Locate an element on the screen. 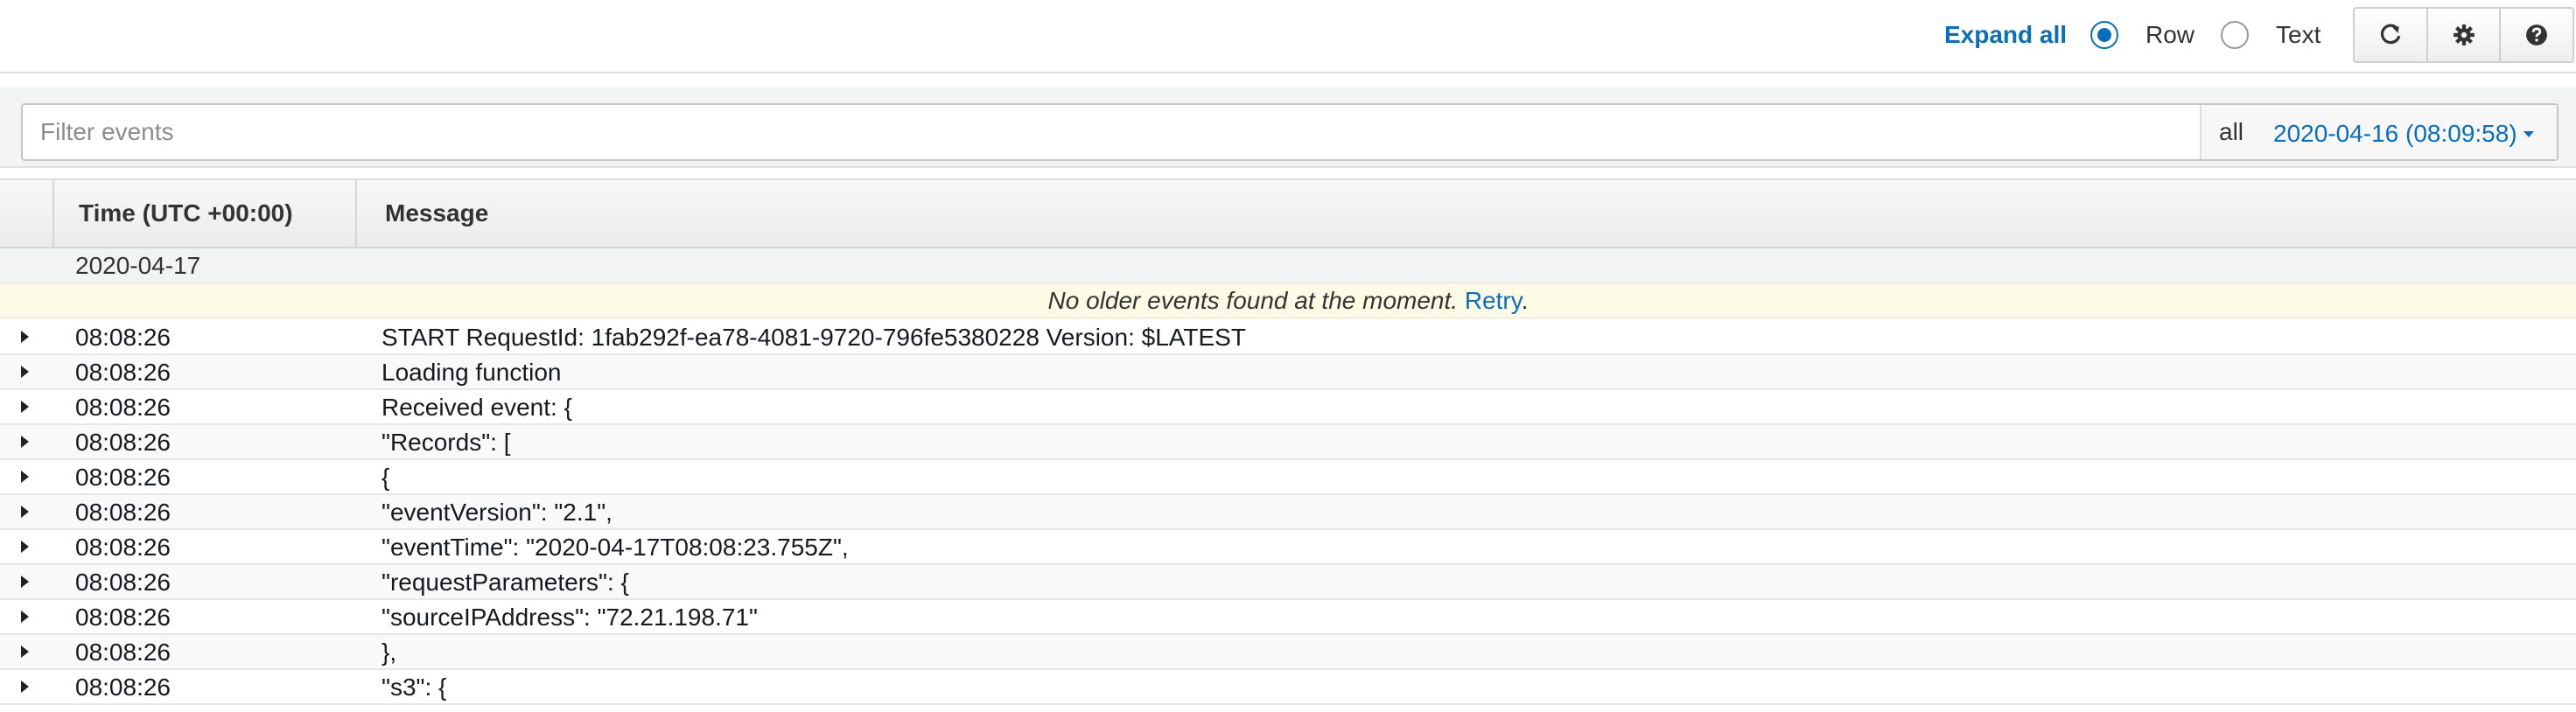 The image size is (2576, 712). event-message: Received event: { is located at coordinates (477, 407).